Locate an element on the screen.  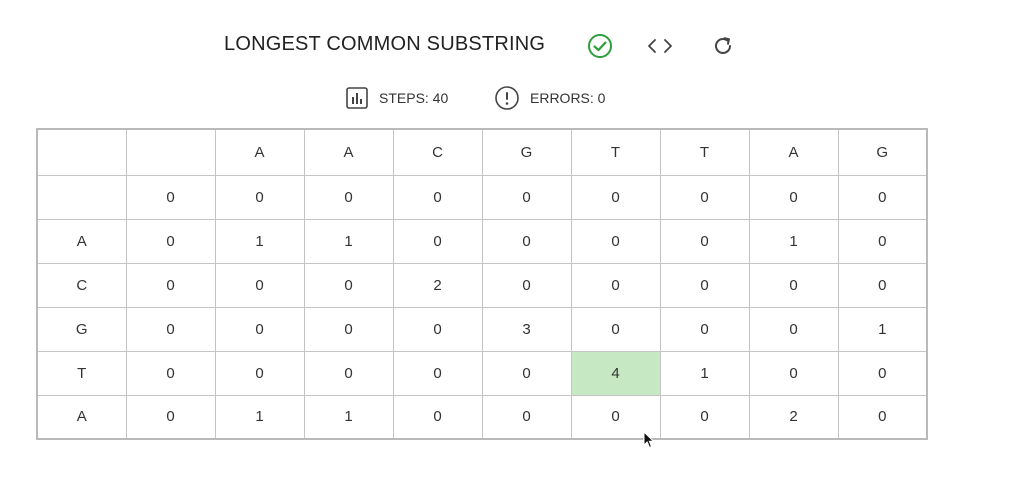
table-cell: 3 is located at coordinates (526, 329).